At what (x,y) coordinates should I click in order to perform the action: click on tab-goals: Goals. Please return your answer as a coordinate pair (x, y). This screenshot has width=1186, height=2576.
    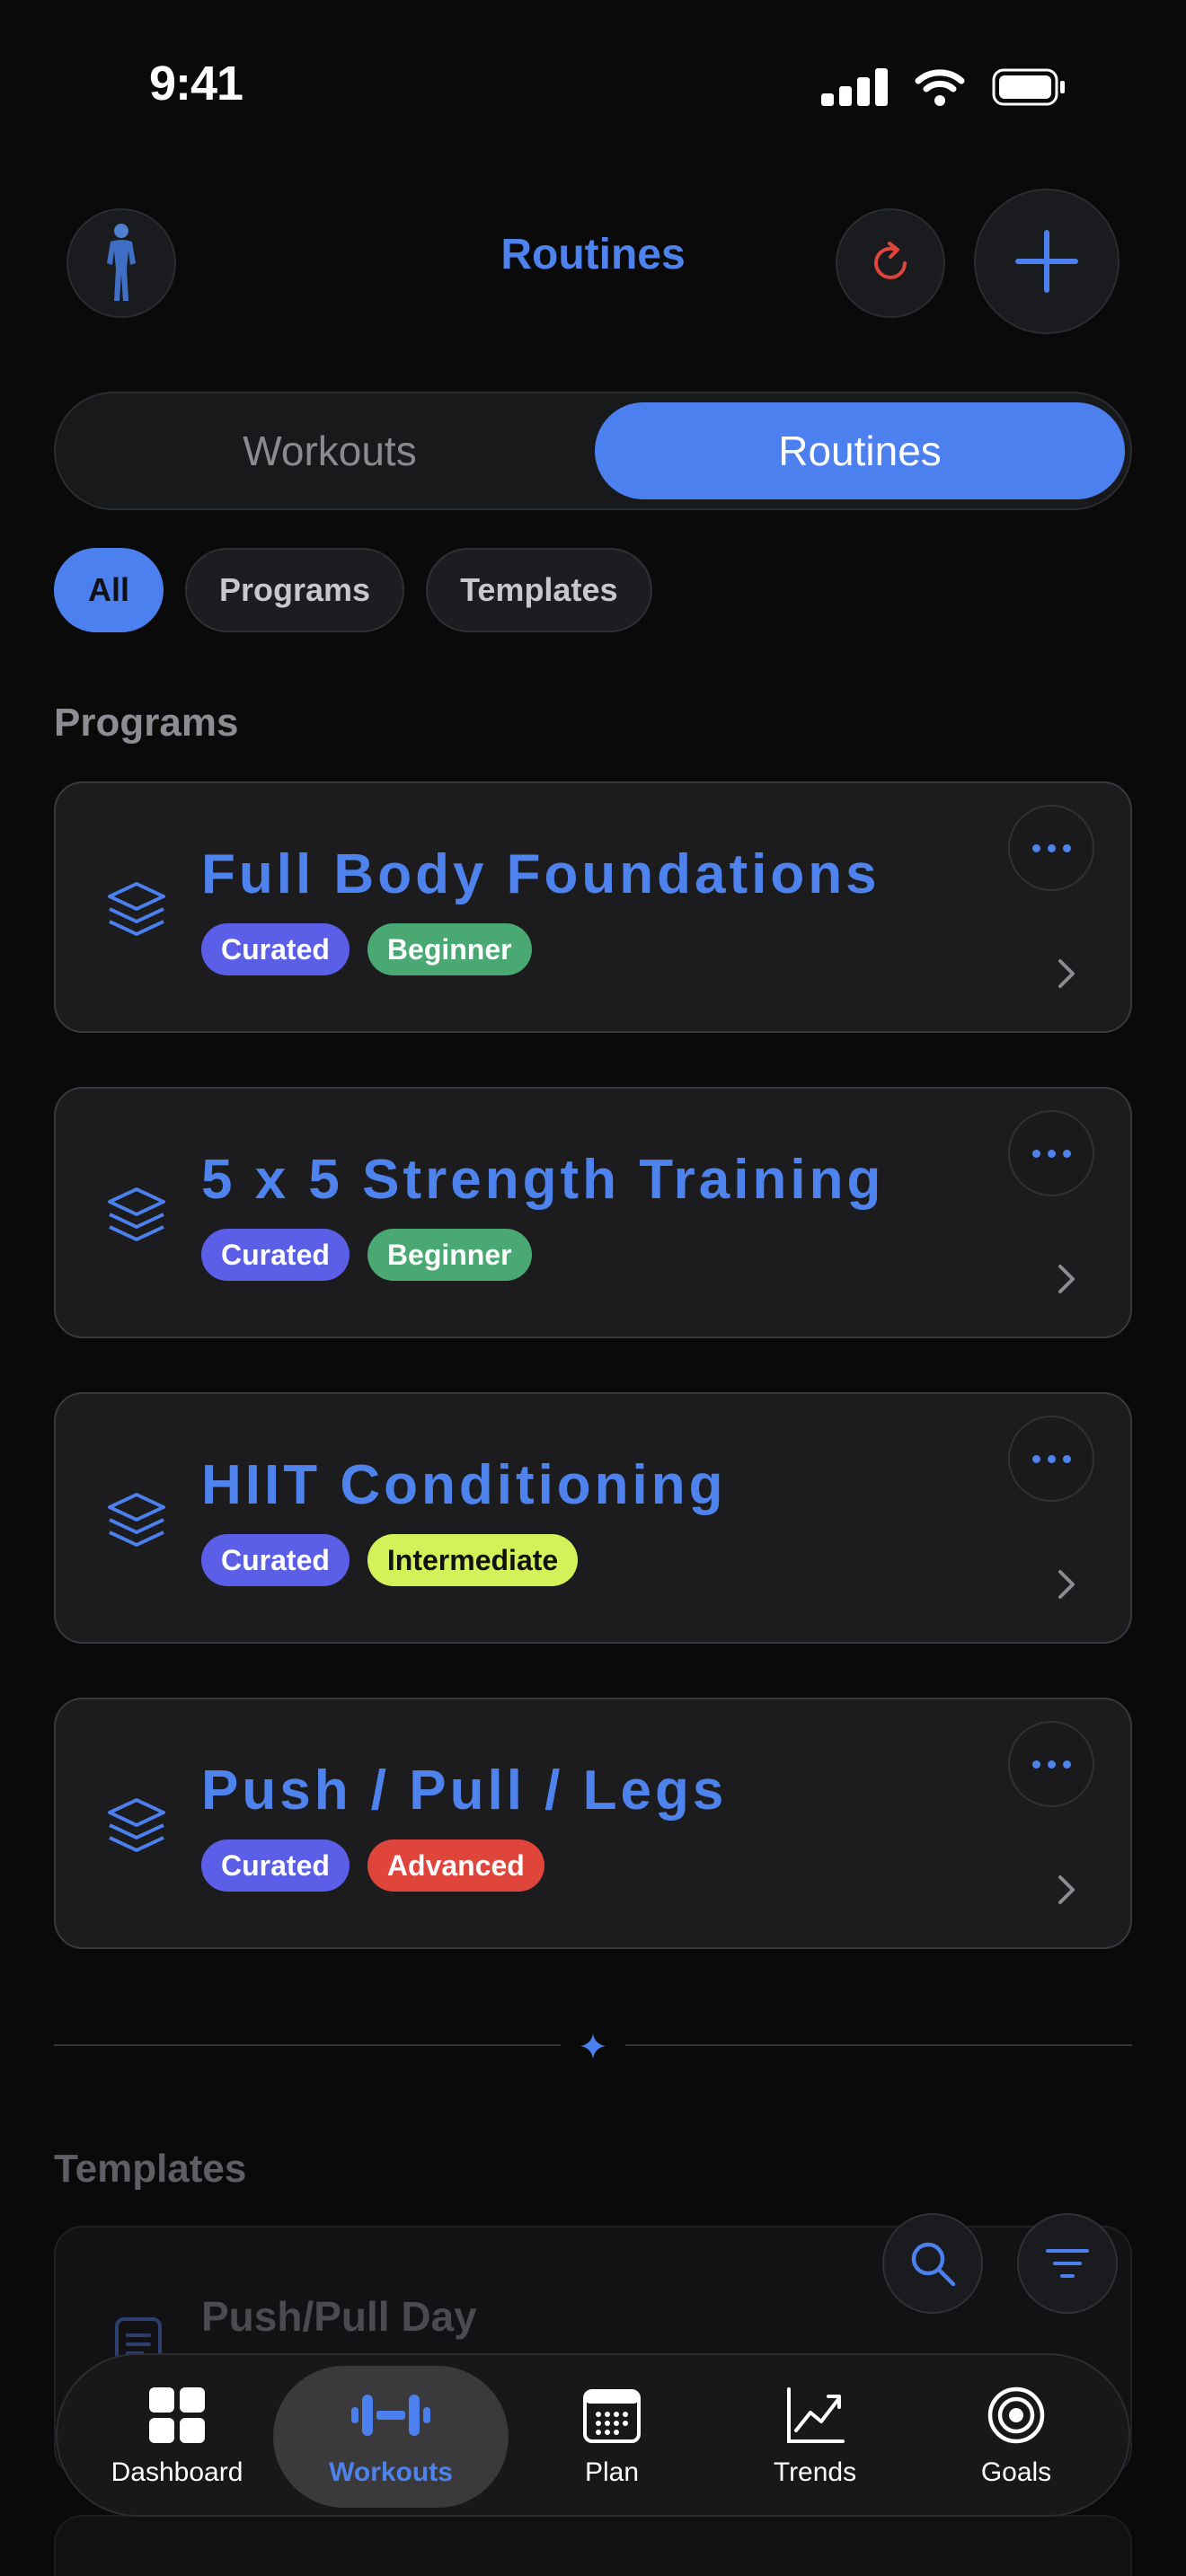
    Looking at the image, I should click on (1016, 2437).